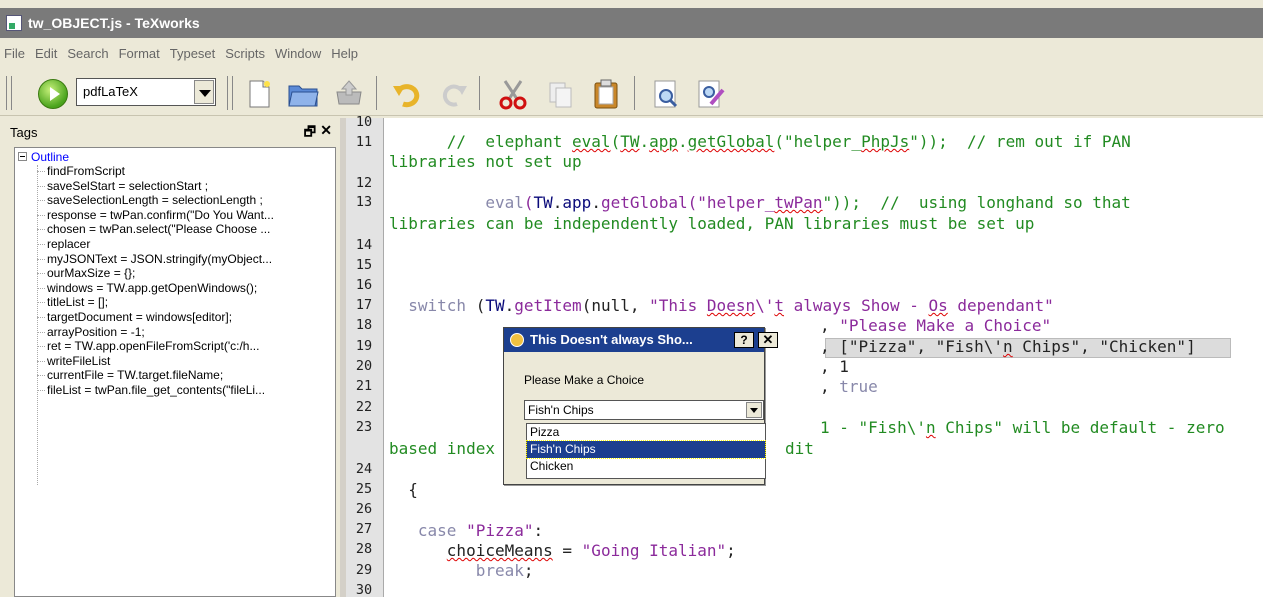 The width and height of the screenshot is (1263, 597). Describe the element at coordinates (768, 340) in the screenshot. I see `close-button: ✕` at that location.